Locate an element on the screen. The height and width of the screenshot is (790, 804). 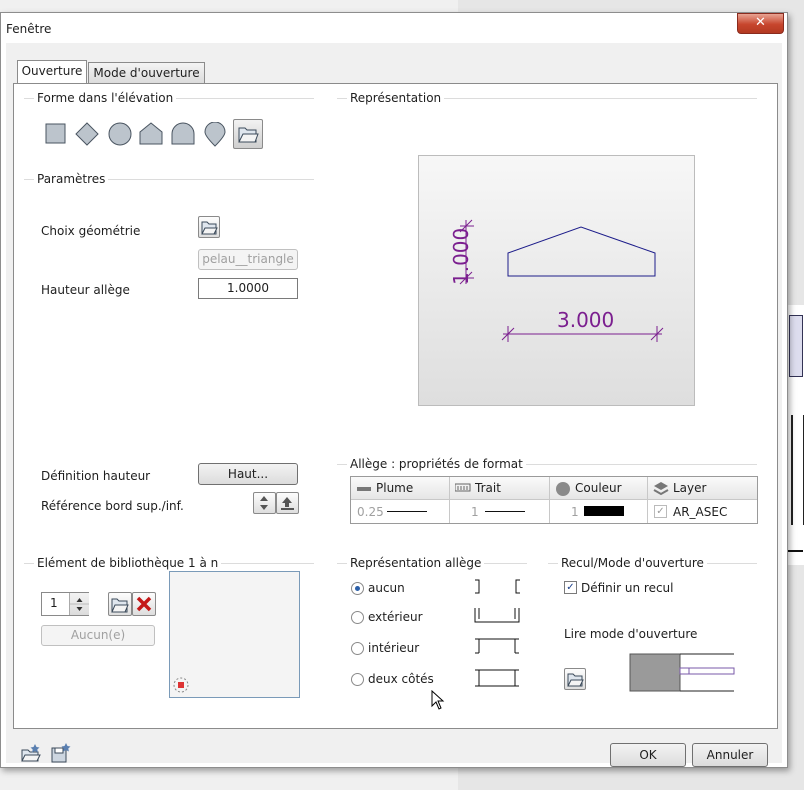
ok-button: OK is located at coordinates (648, 755).